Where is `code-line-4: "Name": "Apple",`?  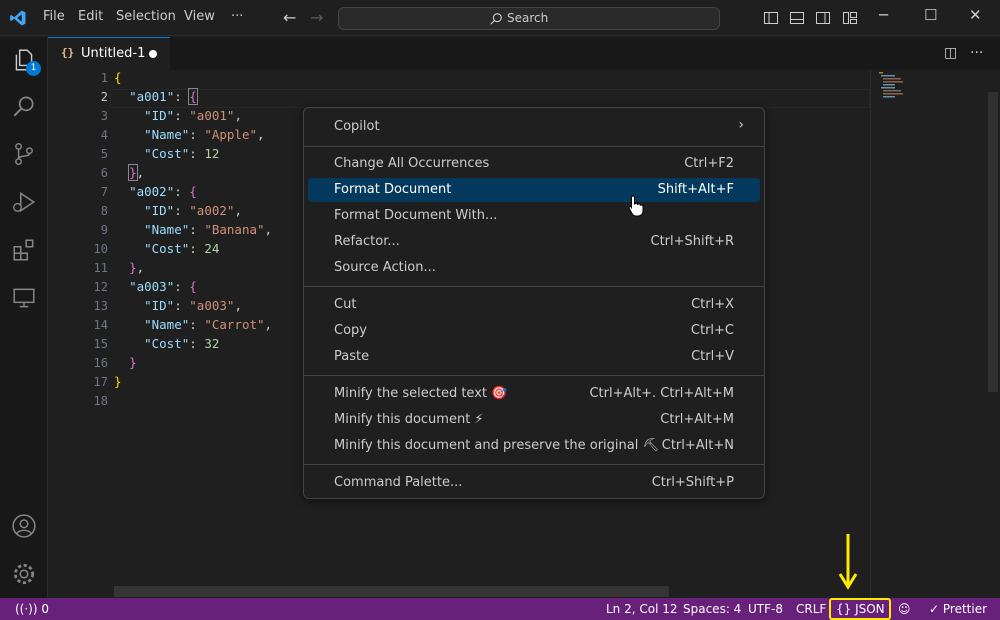 code-line-4: "Name": "Apple", is located at coordinates (204, 134).